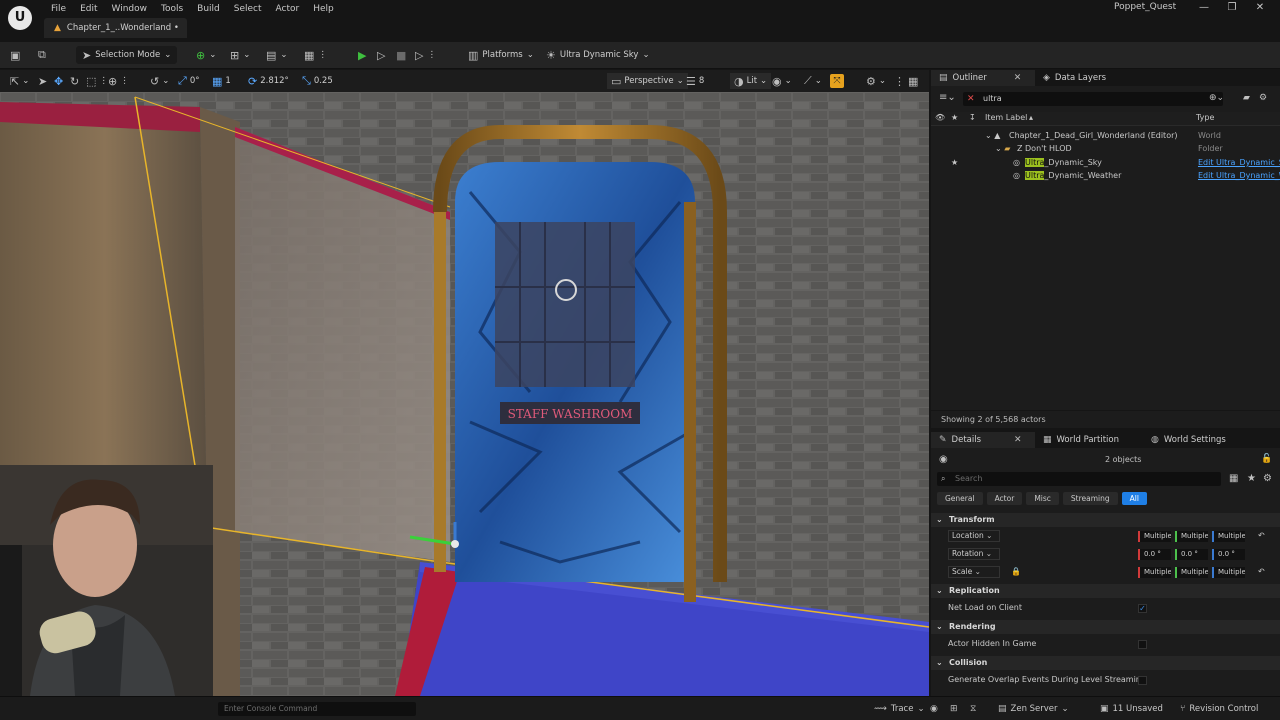  I want to click on viewport-menu-icon: ⇱ ⌄, so click(19, 81).